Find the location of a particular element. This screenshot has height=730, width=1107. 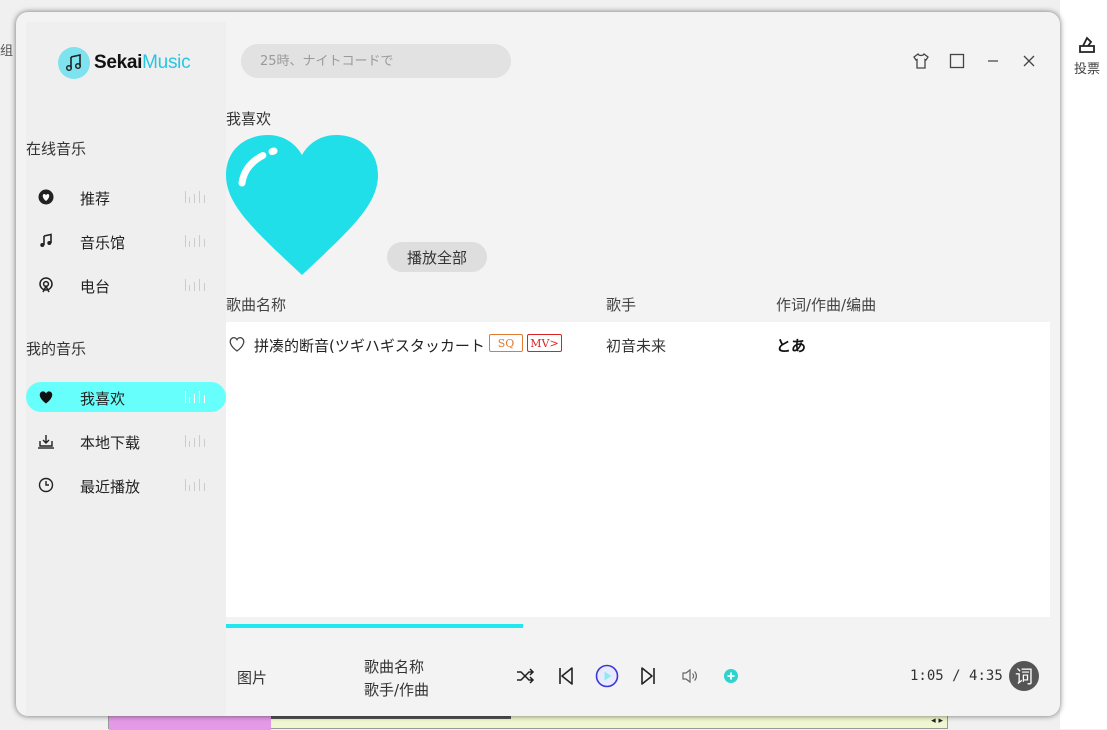

vote-button: 投票 is located at coordinates (1087, 55).